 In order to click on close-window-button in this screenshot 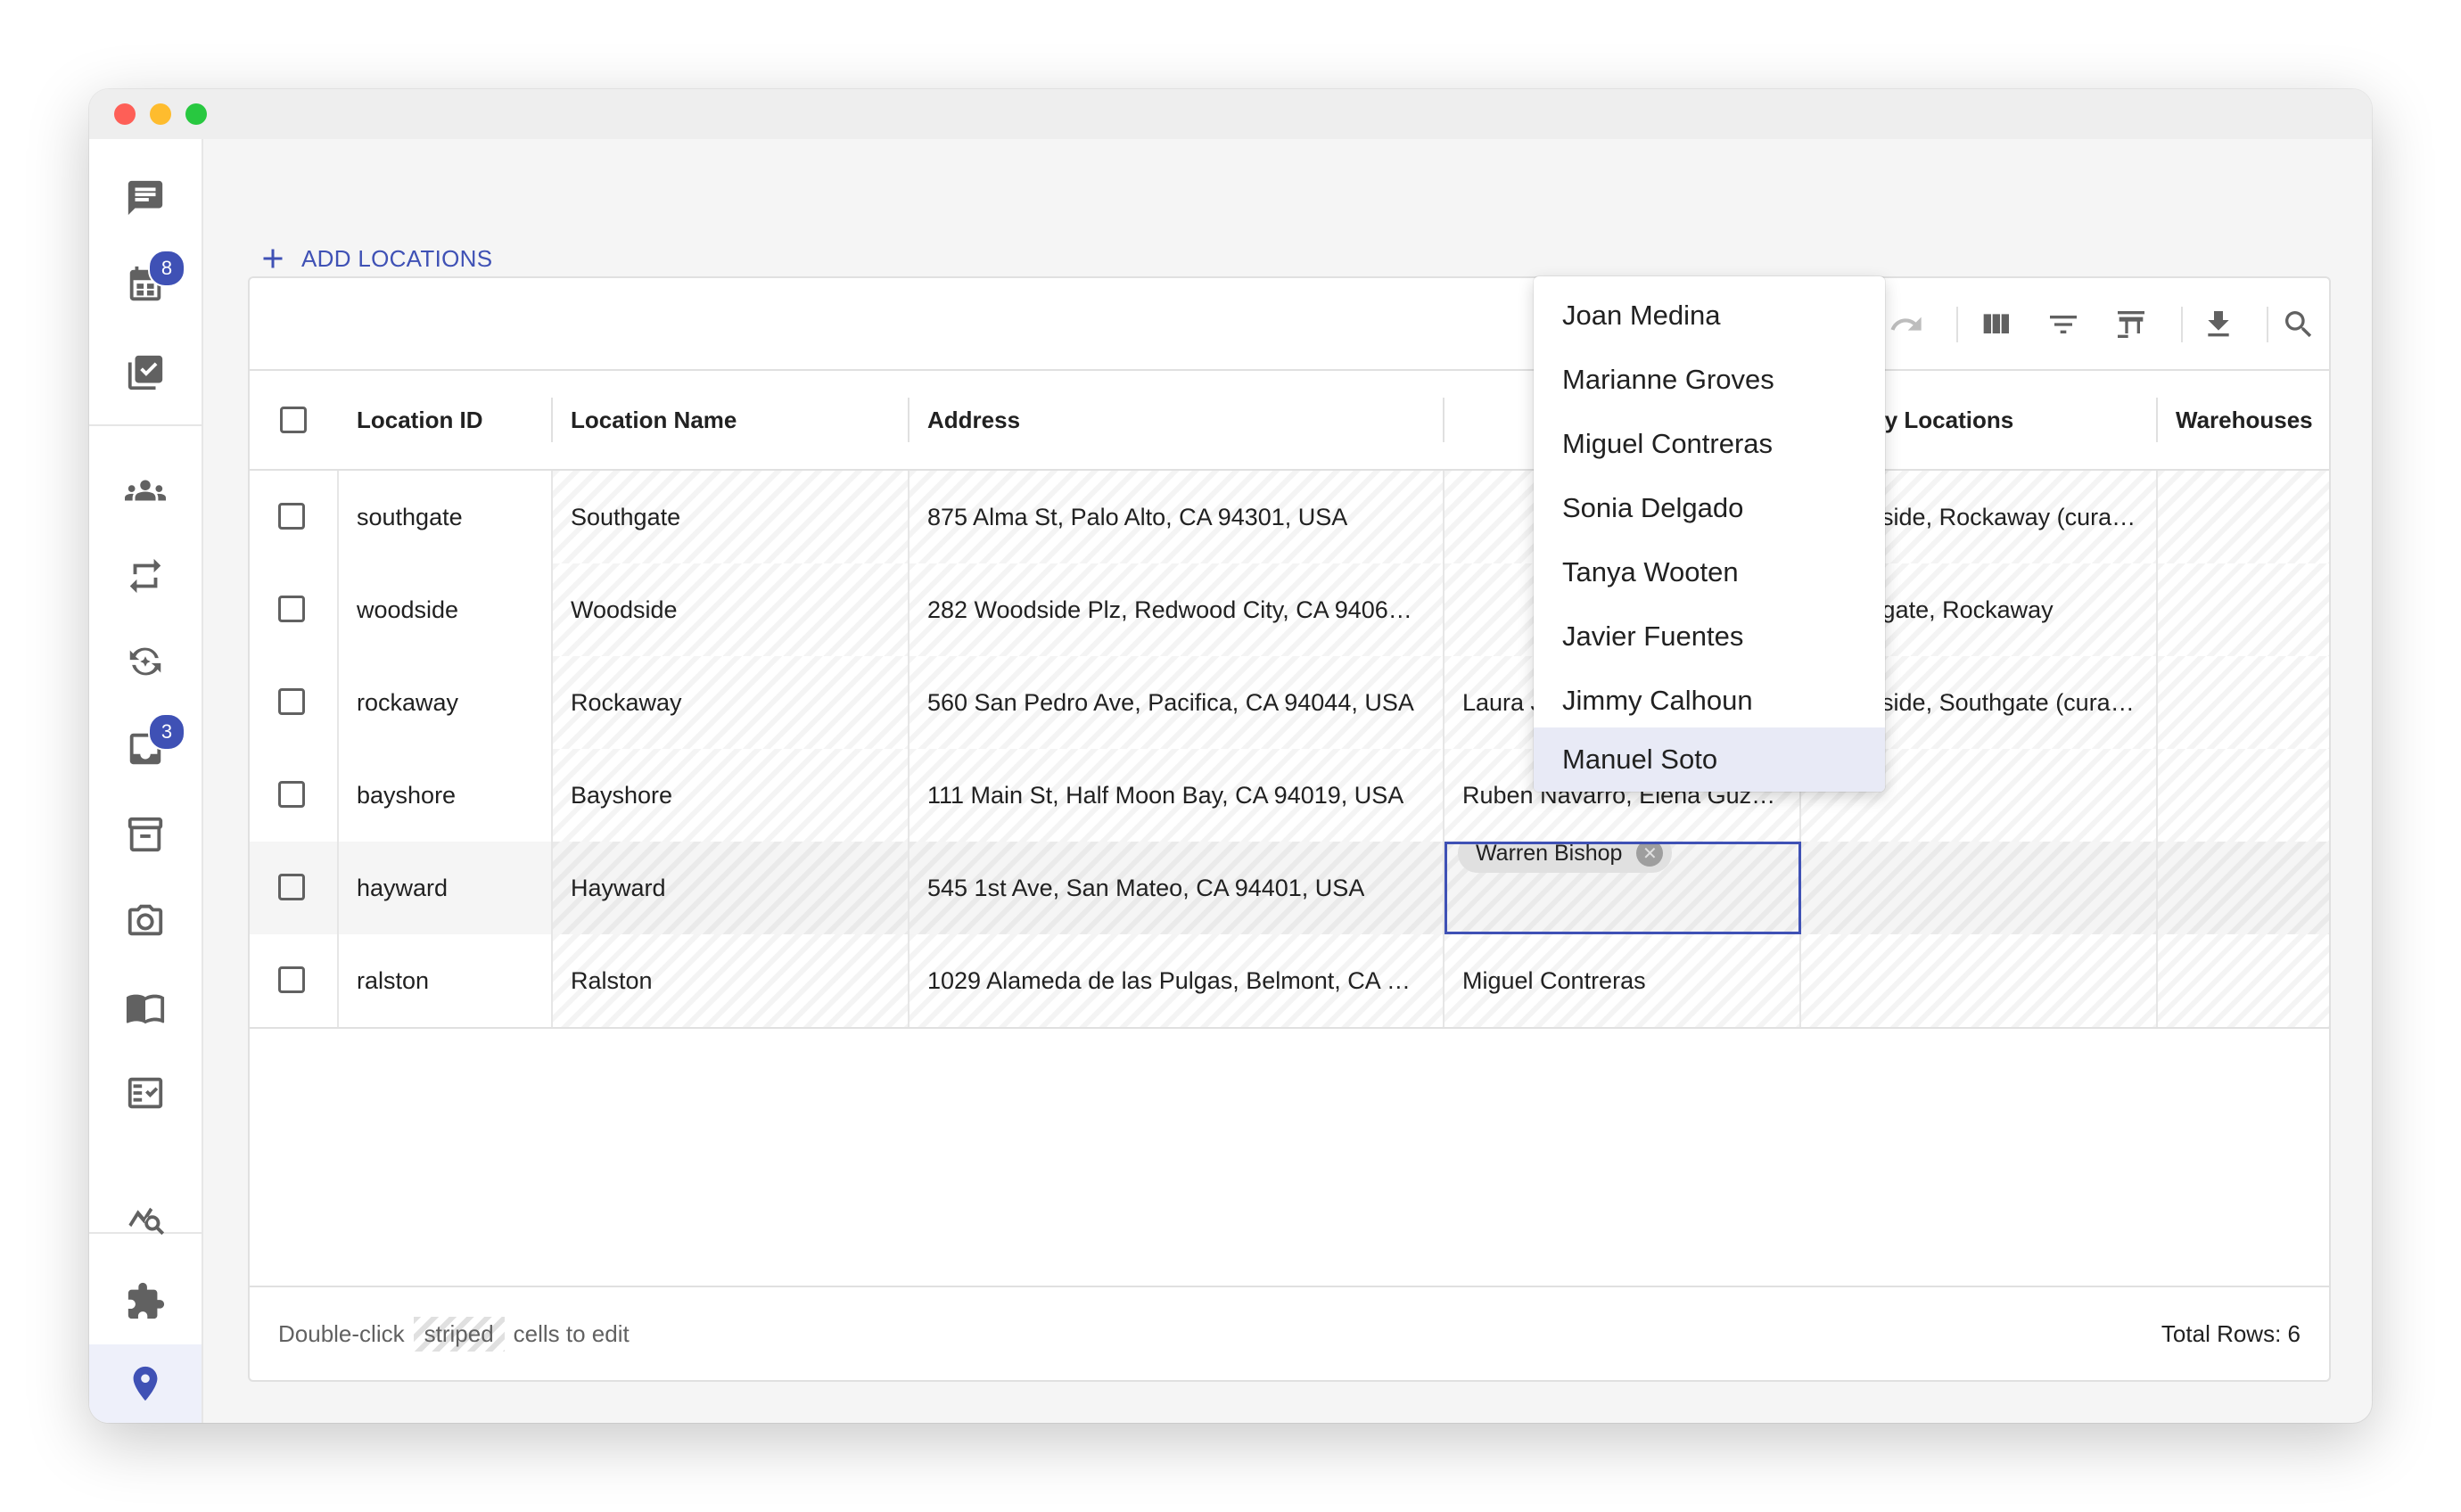, I will do `click(125, 114)`.